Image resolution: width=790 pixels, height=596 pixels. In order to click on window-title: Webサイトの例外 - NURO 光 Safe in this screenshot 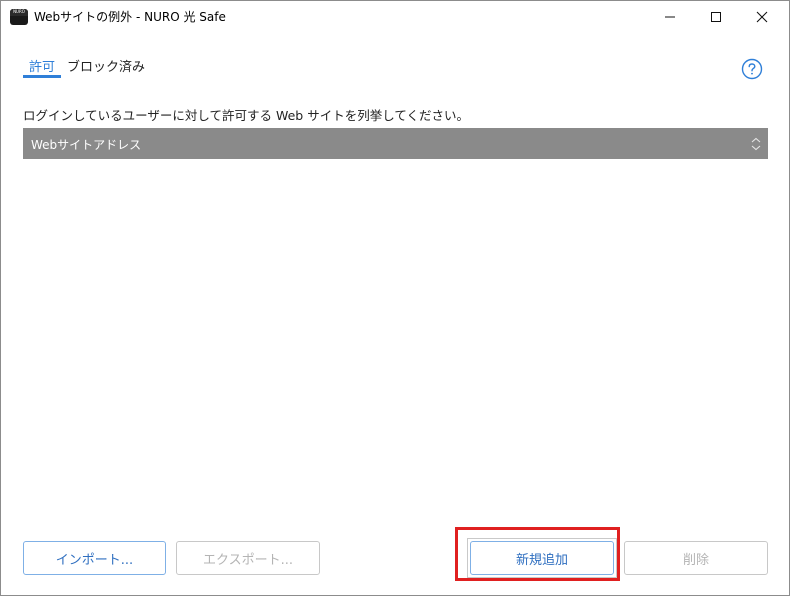, I will do `click(130, 17)`.